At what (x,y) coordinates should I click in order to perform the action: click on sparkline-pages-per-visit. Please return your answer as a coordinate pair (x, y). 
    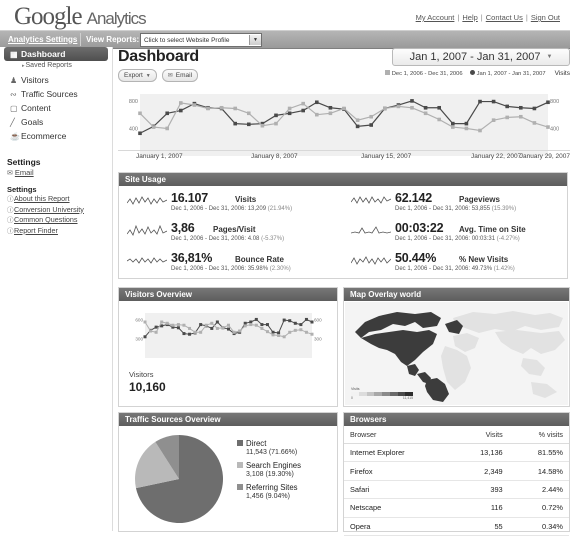
    Looking at the image, I should click on (147, 230).